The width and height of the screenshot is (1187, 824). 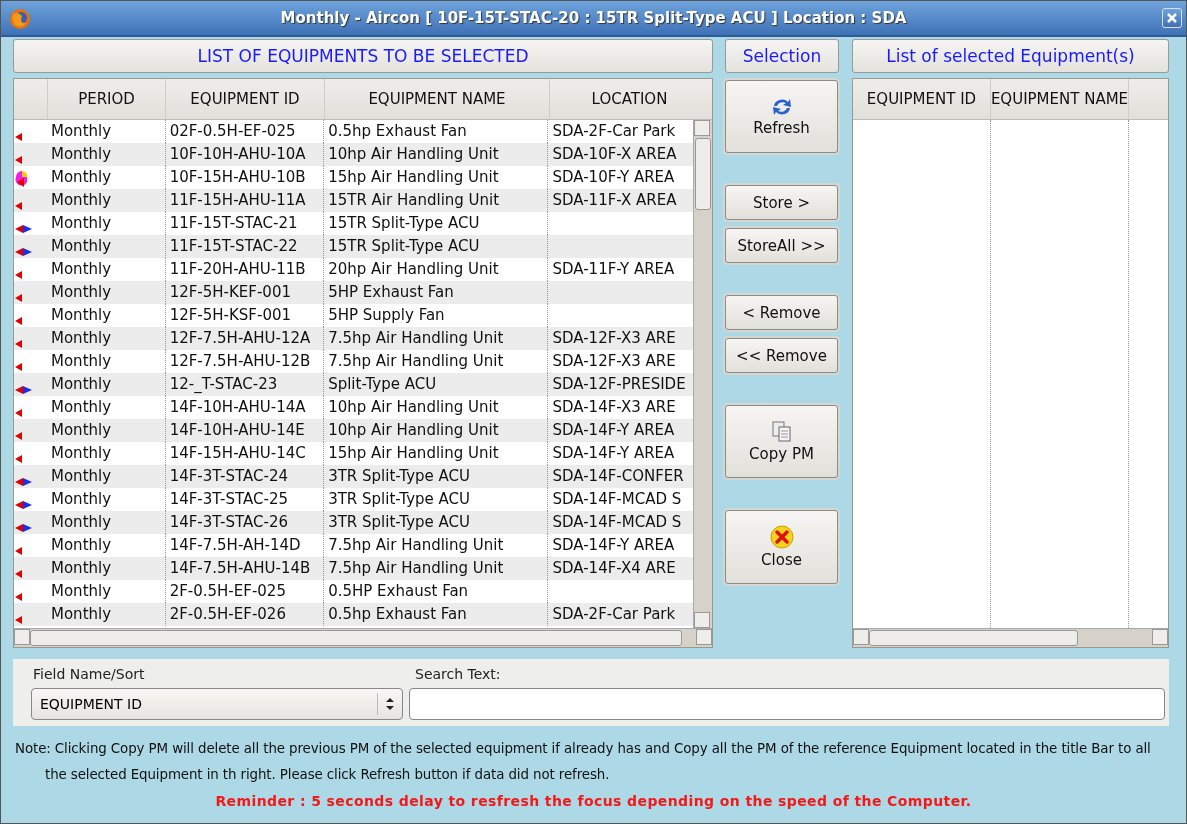 What do you see at coordinates (458, 673) in the screenshot?
I see `search-label: Search Text:` at bounding box center [458, 673].